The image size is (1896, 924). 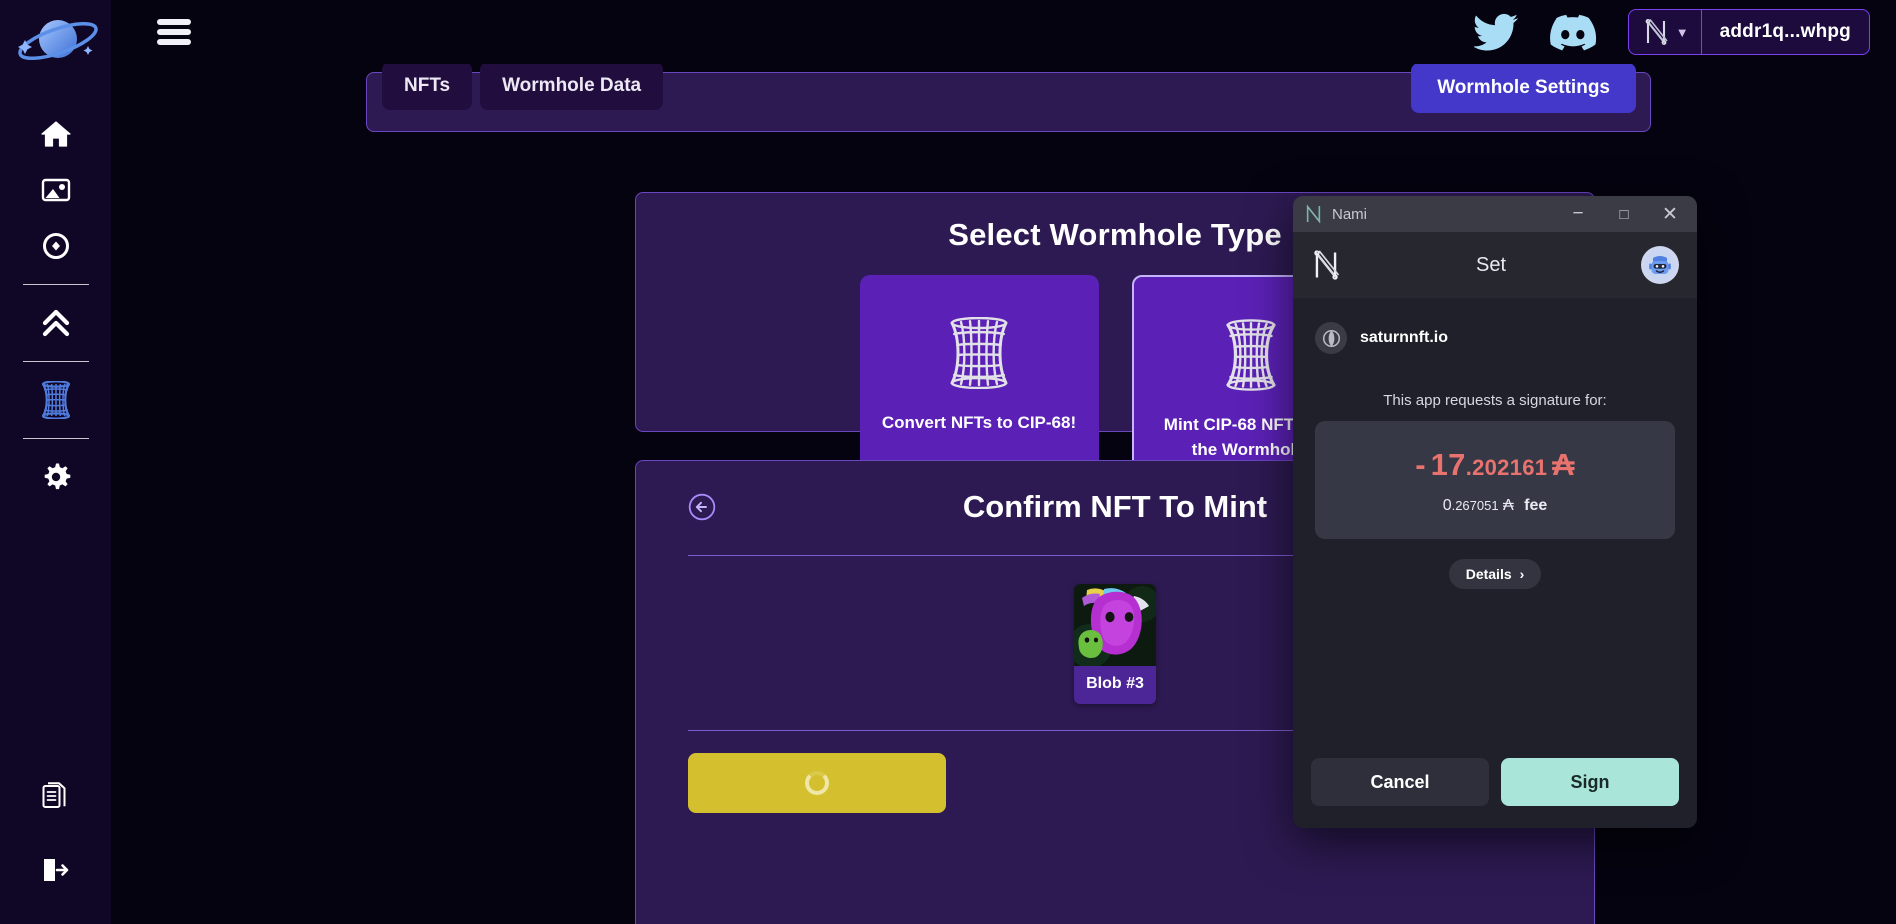 I want to click on topbar: ▼ addr1q...whpg, so click(x=1003, y=32).